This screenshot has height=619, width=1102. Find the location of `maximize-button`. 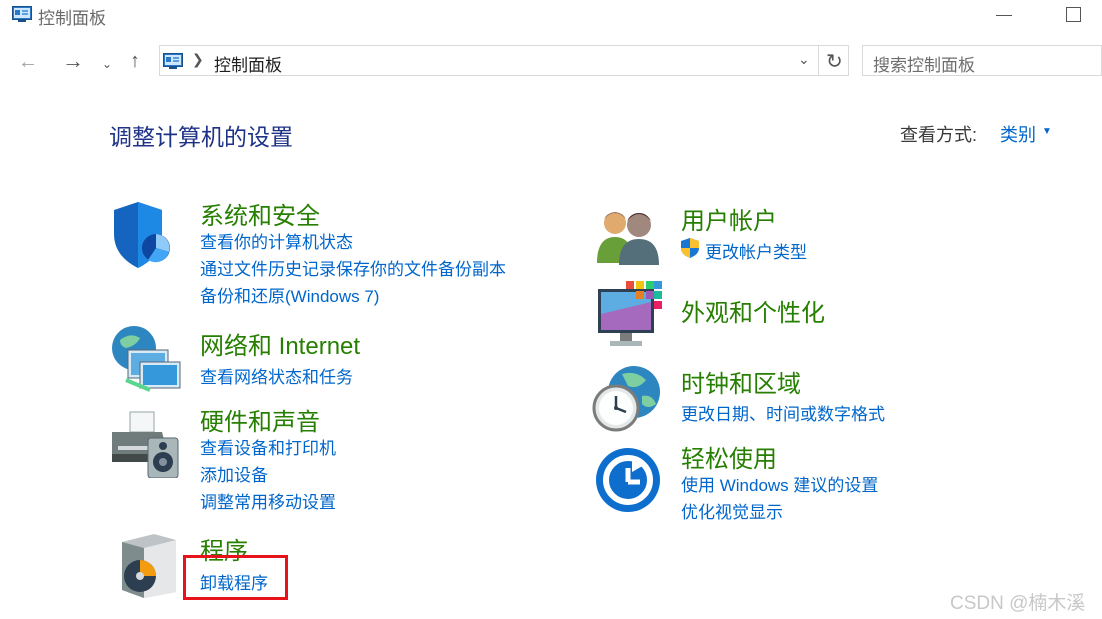

maximize-button is located at coordinates (1073, 14).